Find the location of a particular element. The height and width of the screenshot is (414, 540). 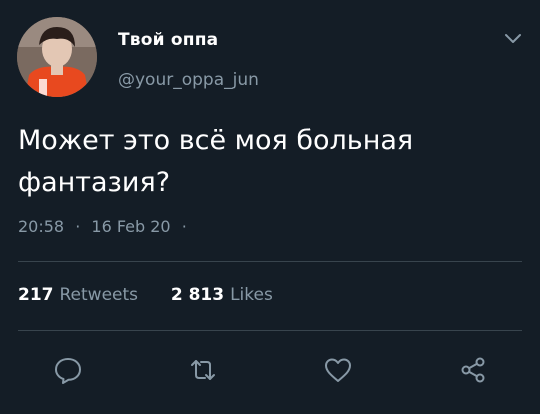

retweets-stat: 217 Retweets is located at coordinates (80, 295).